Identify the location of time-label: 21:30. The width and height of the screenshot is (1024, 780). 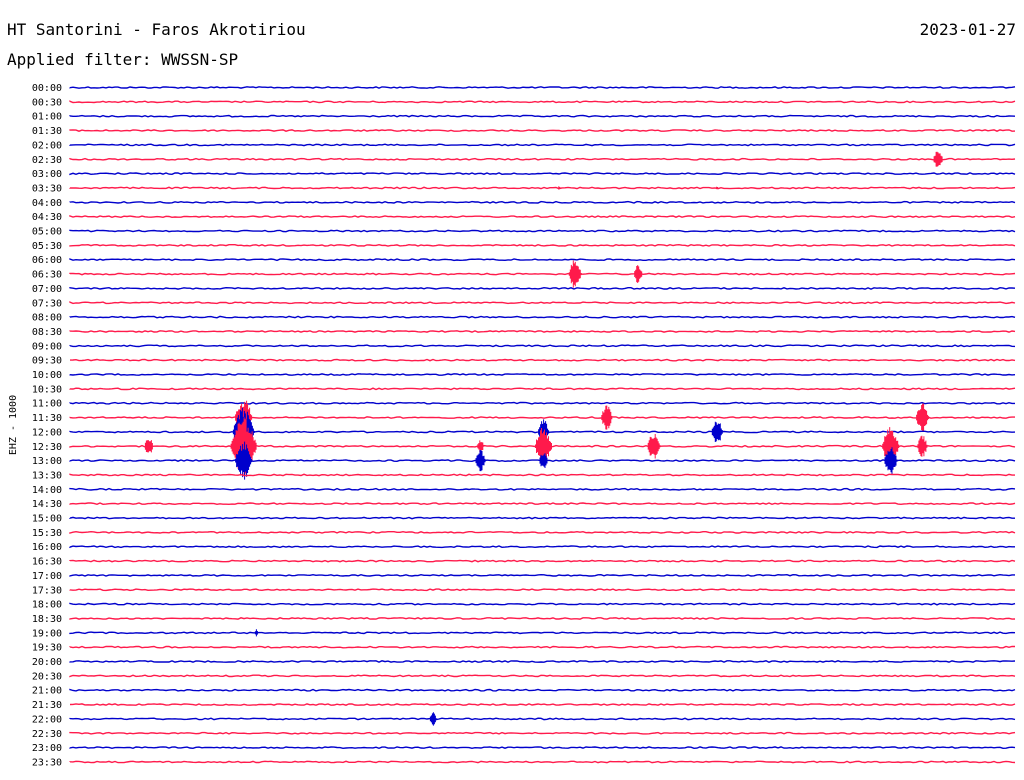
(47, 705).